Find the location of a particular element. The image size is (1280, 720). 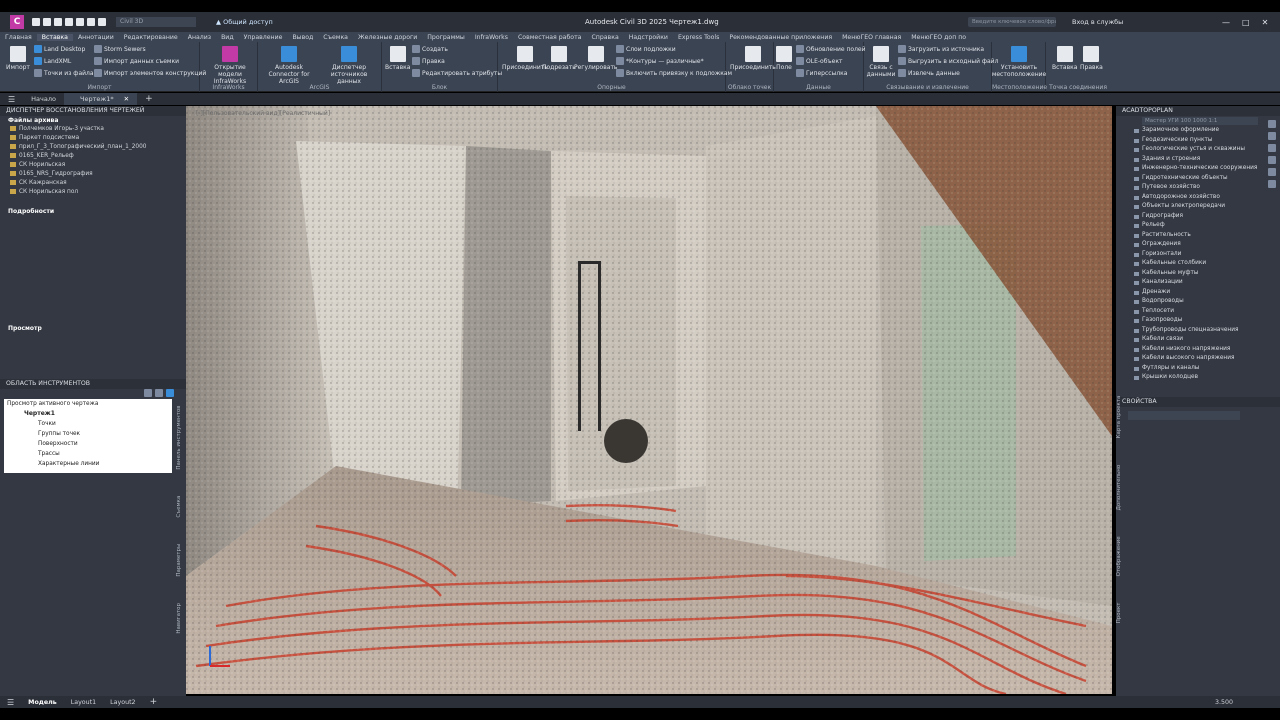

adjust-button: Регулировать is located at coordinates (595, 58).